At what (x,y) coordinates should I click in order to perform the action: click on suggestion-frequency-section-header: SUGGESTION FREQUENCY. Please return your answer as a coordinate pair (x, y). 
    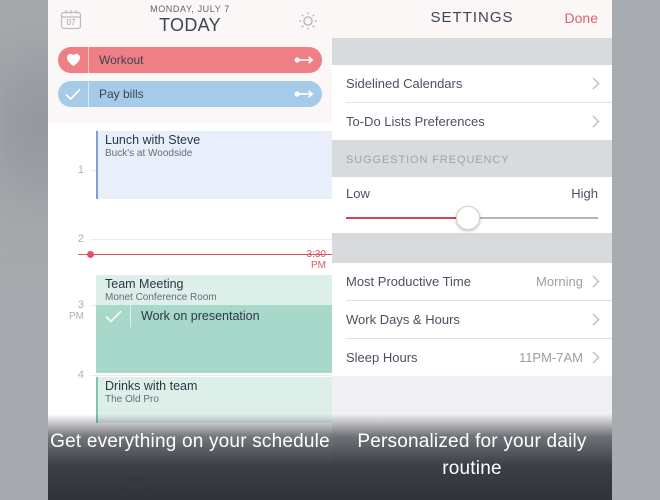
    Looking at the image, I should click on (472, 158).